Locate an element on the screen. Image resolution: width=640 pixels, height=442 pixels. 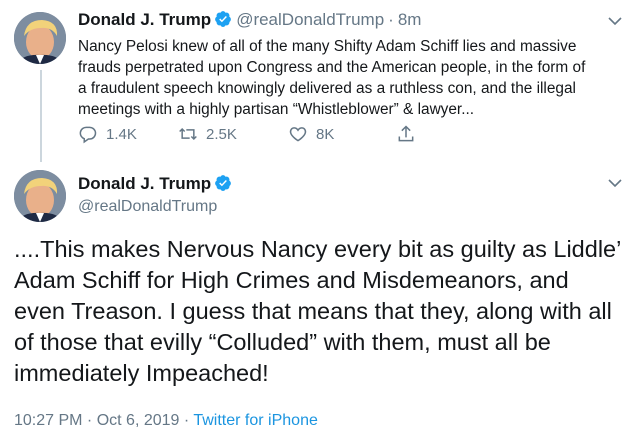
tweet-timestamp: 10:27 PM · Oct 6, 2019 · is located at coordinates (103, 420).